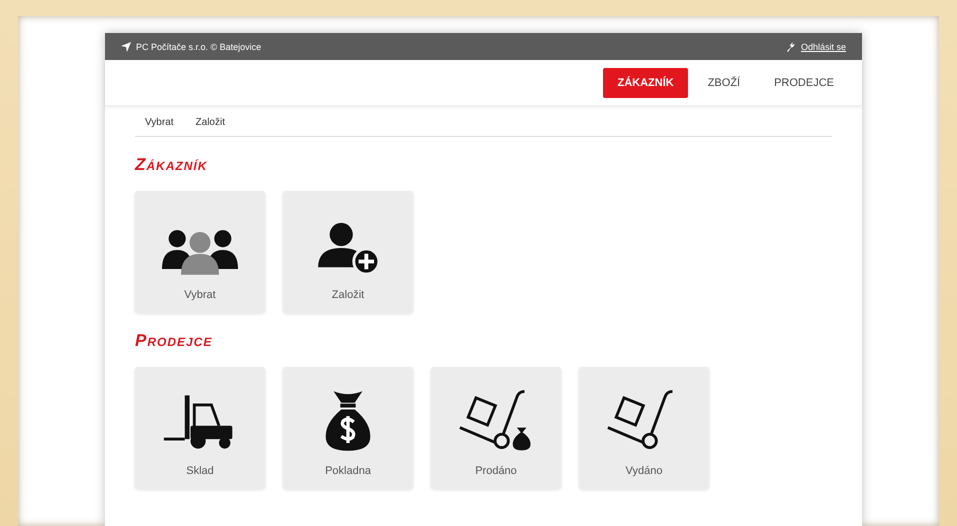  Describe the element at coordinates (496, 428) in the screenshot. I see `menu-tile: Prodáno` at that location.